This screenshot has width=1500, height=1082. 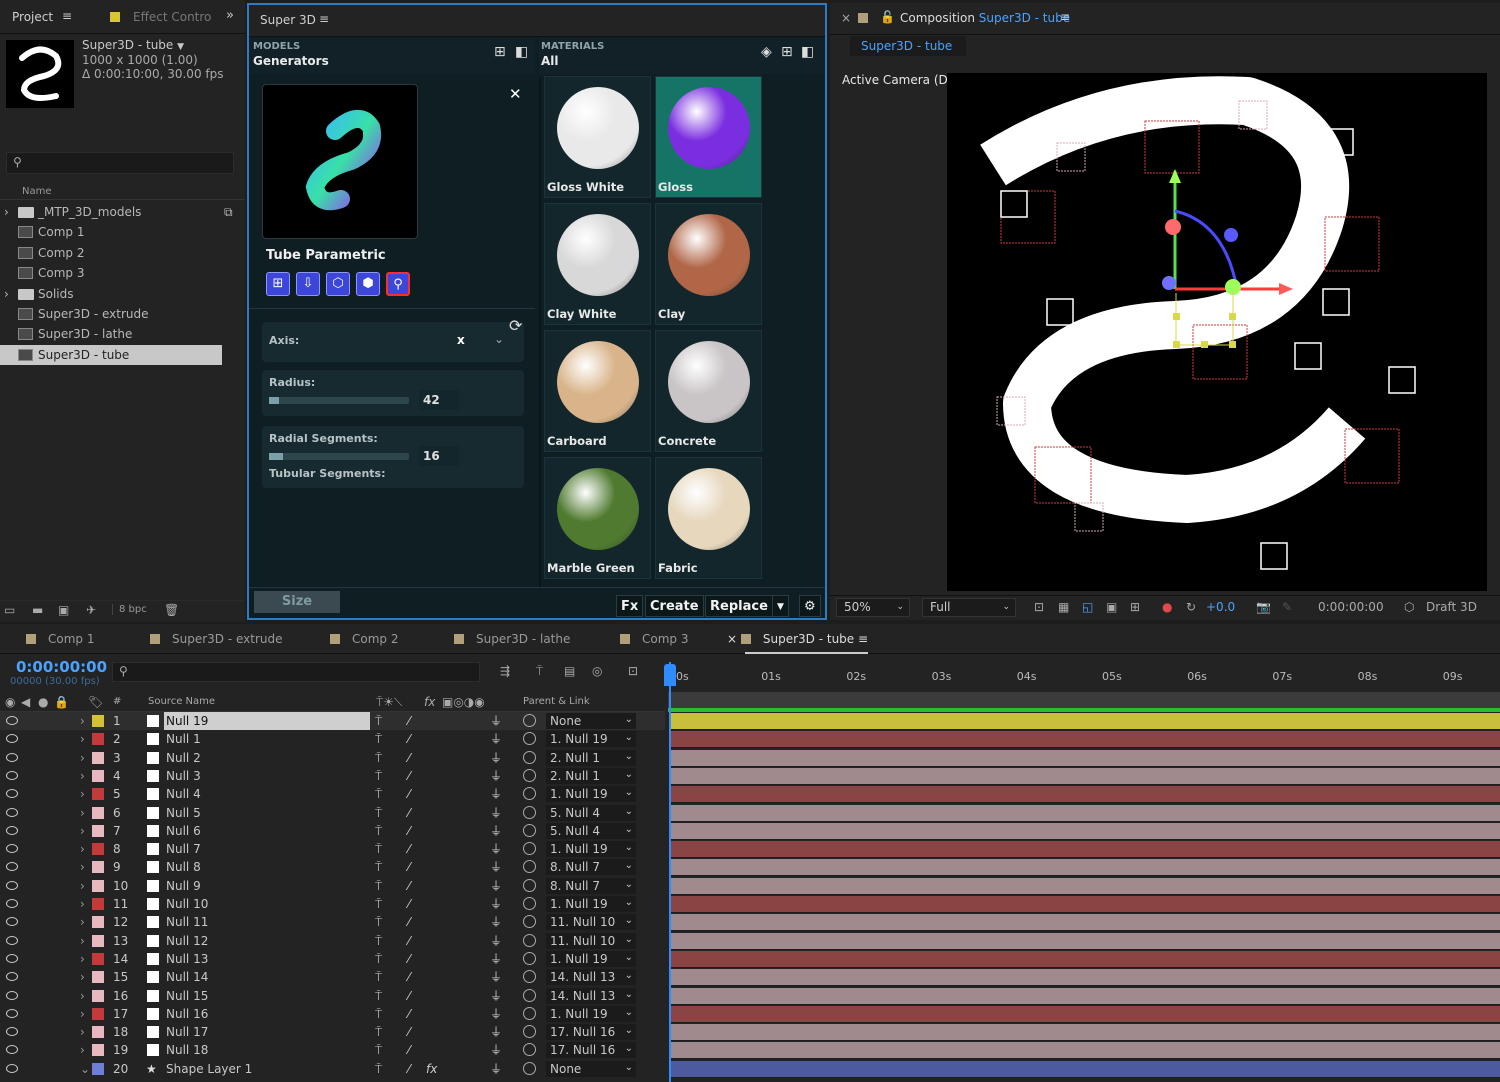 What do you see at coordinates (556, 701) in the screenshot?
I see `col-parent-link: Parent & Link` at bounding box center [556, 701].